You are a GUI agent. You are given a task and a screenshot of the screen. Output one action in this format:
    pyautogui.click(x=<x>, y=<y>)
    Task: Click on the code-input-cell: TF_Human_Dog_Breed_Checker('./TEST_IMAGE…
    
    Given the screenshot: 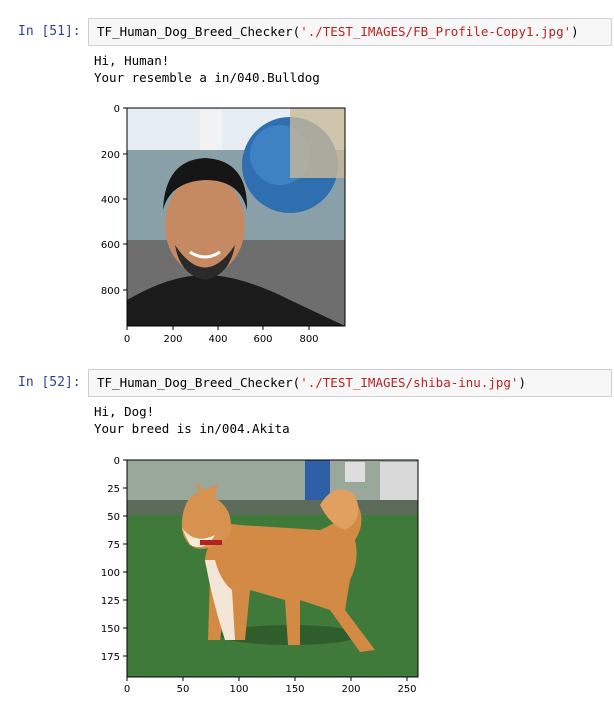 What is the action you would take?
    pyautogui.click(x=350, y=383)
    